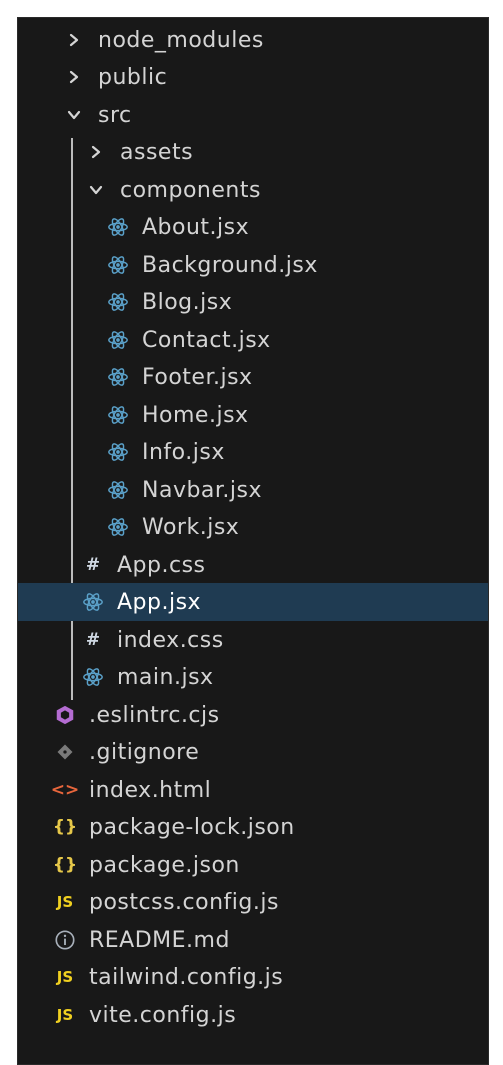 This screenshot has width=503, height=1065. I want to click on info-icon, so click(65, 940).